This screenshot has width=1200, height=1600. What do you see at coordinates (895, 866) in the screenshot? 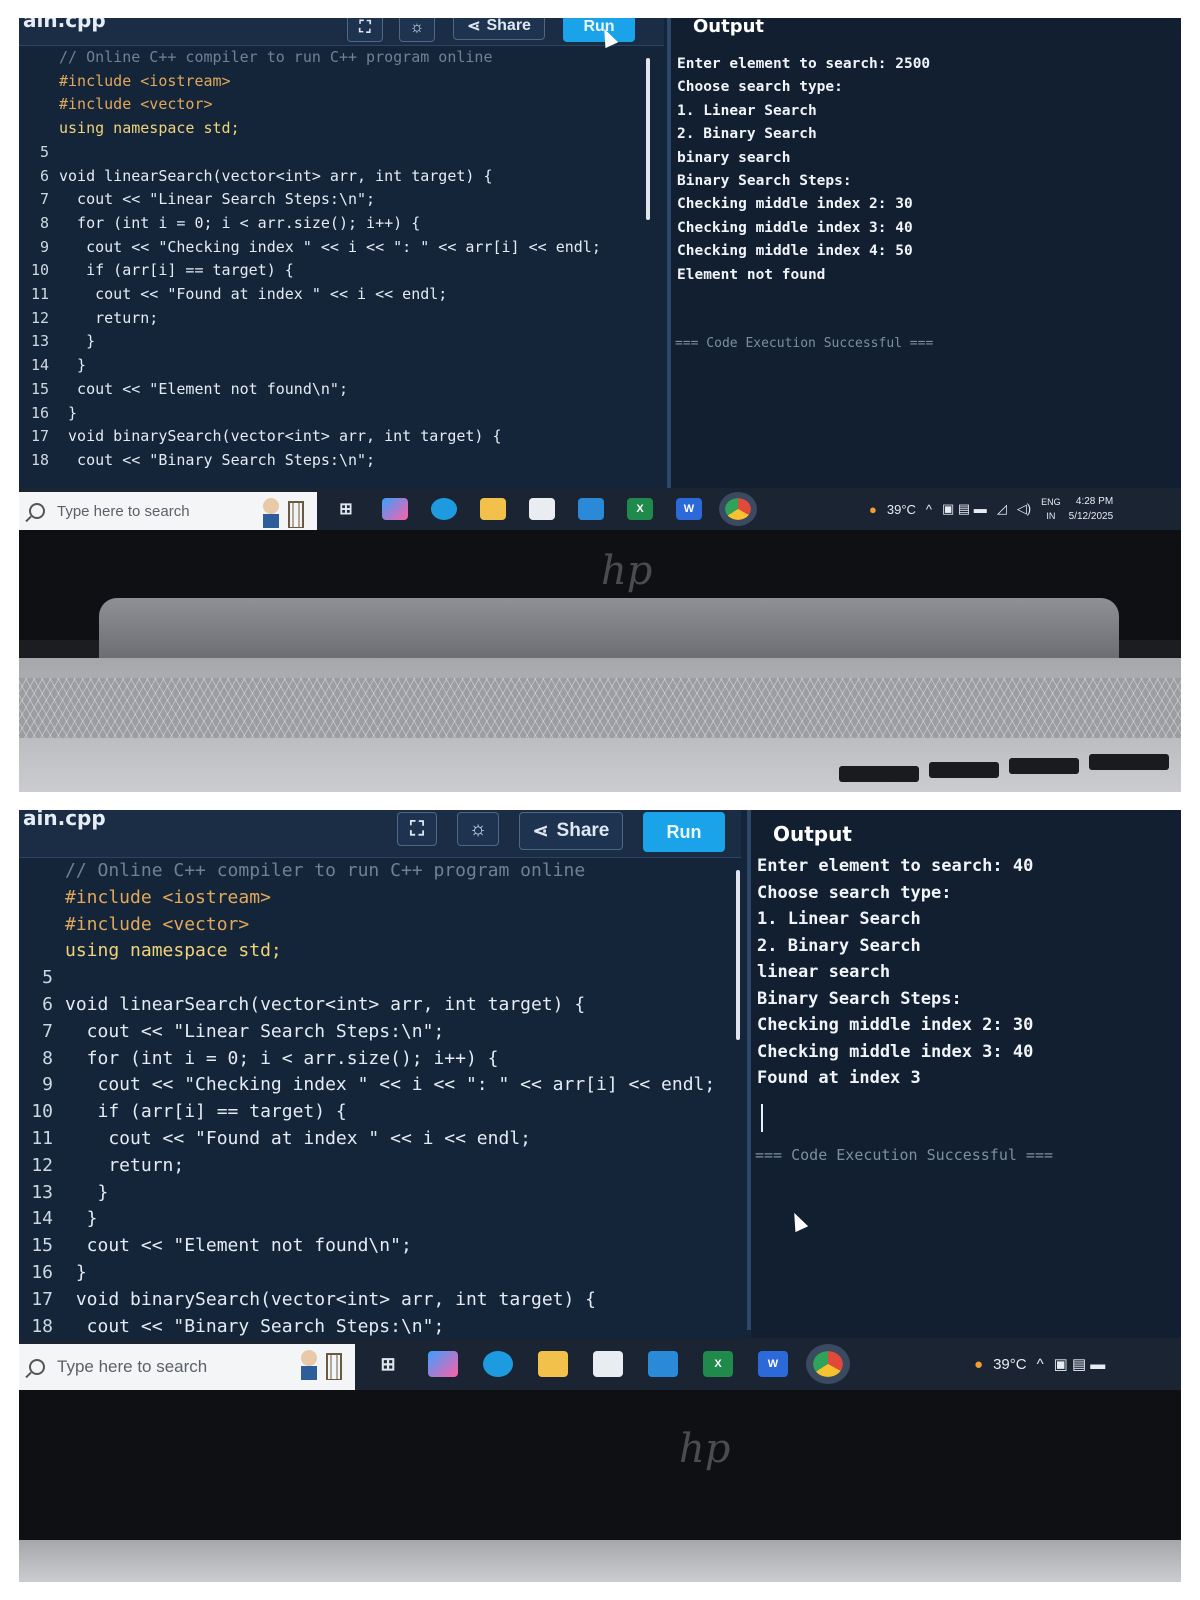
I see `output-line: Enter element to search: 40` at bounding box center [895, 866].